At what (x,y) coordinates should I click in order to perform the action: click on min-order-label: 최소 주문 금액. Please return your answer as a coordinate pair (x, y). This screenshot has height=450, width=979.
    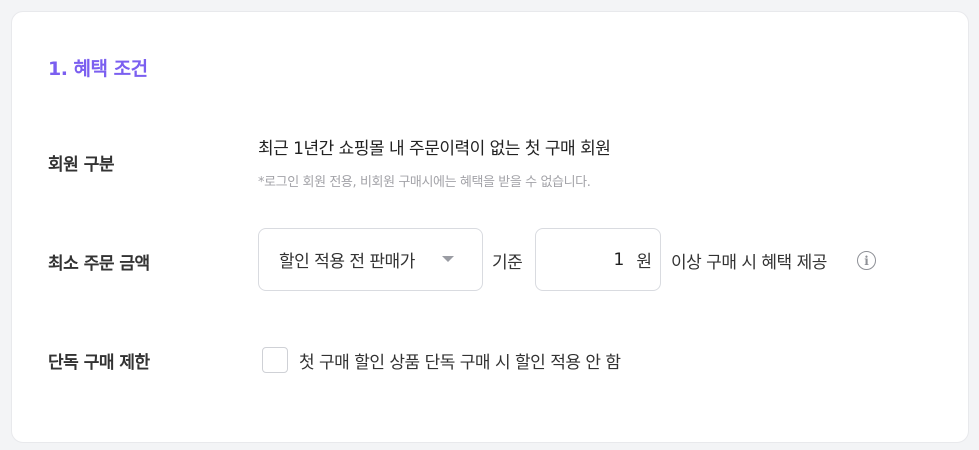
    Looking at the image, I should click on (99, 264).